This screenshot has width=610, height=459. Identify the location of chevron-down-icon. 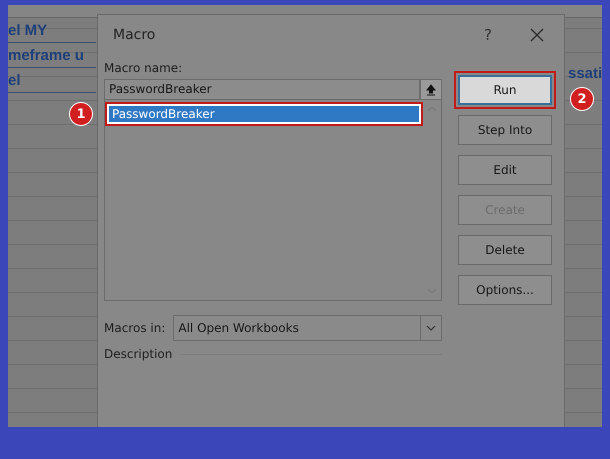
(431, 328).